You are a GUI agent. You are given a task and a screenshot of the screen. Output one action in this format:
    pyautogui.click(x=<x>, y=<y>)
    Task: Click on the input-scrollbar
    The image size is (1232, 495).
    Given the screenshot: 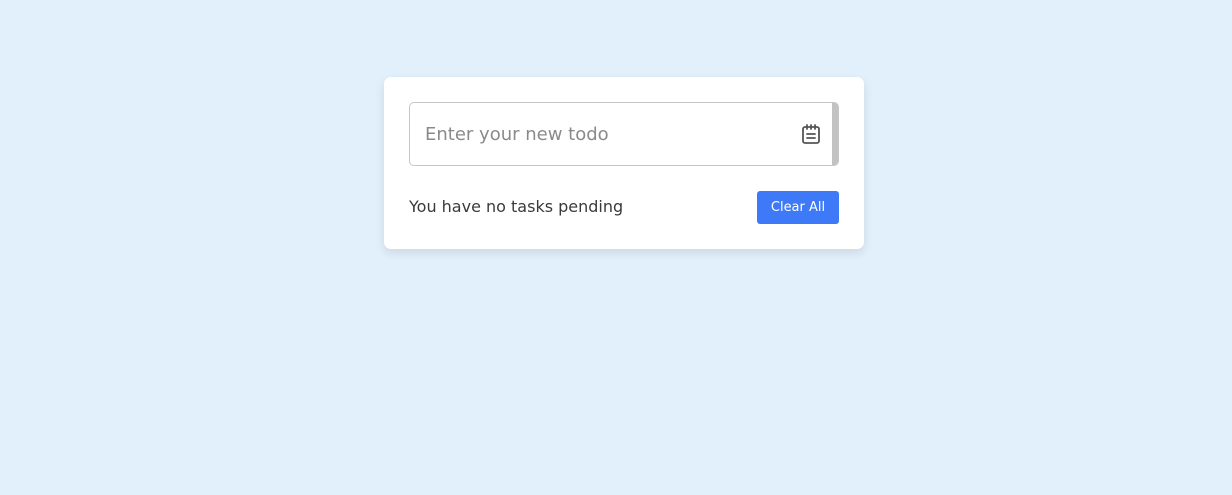 What is the action you would take?
    pyautogui.click(x=835, y=134)
    